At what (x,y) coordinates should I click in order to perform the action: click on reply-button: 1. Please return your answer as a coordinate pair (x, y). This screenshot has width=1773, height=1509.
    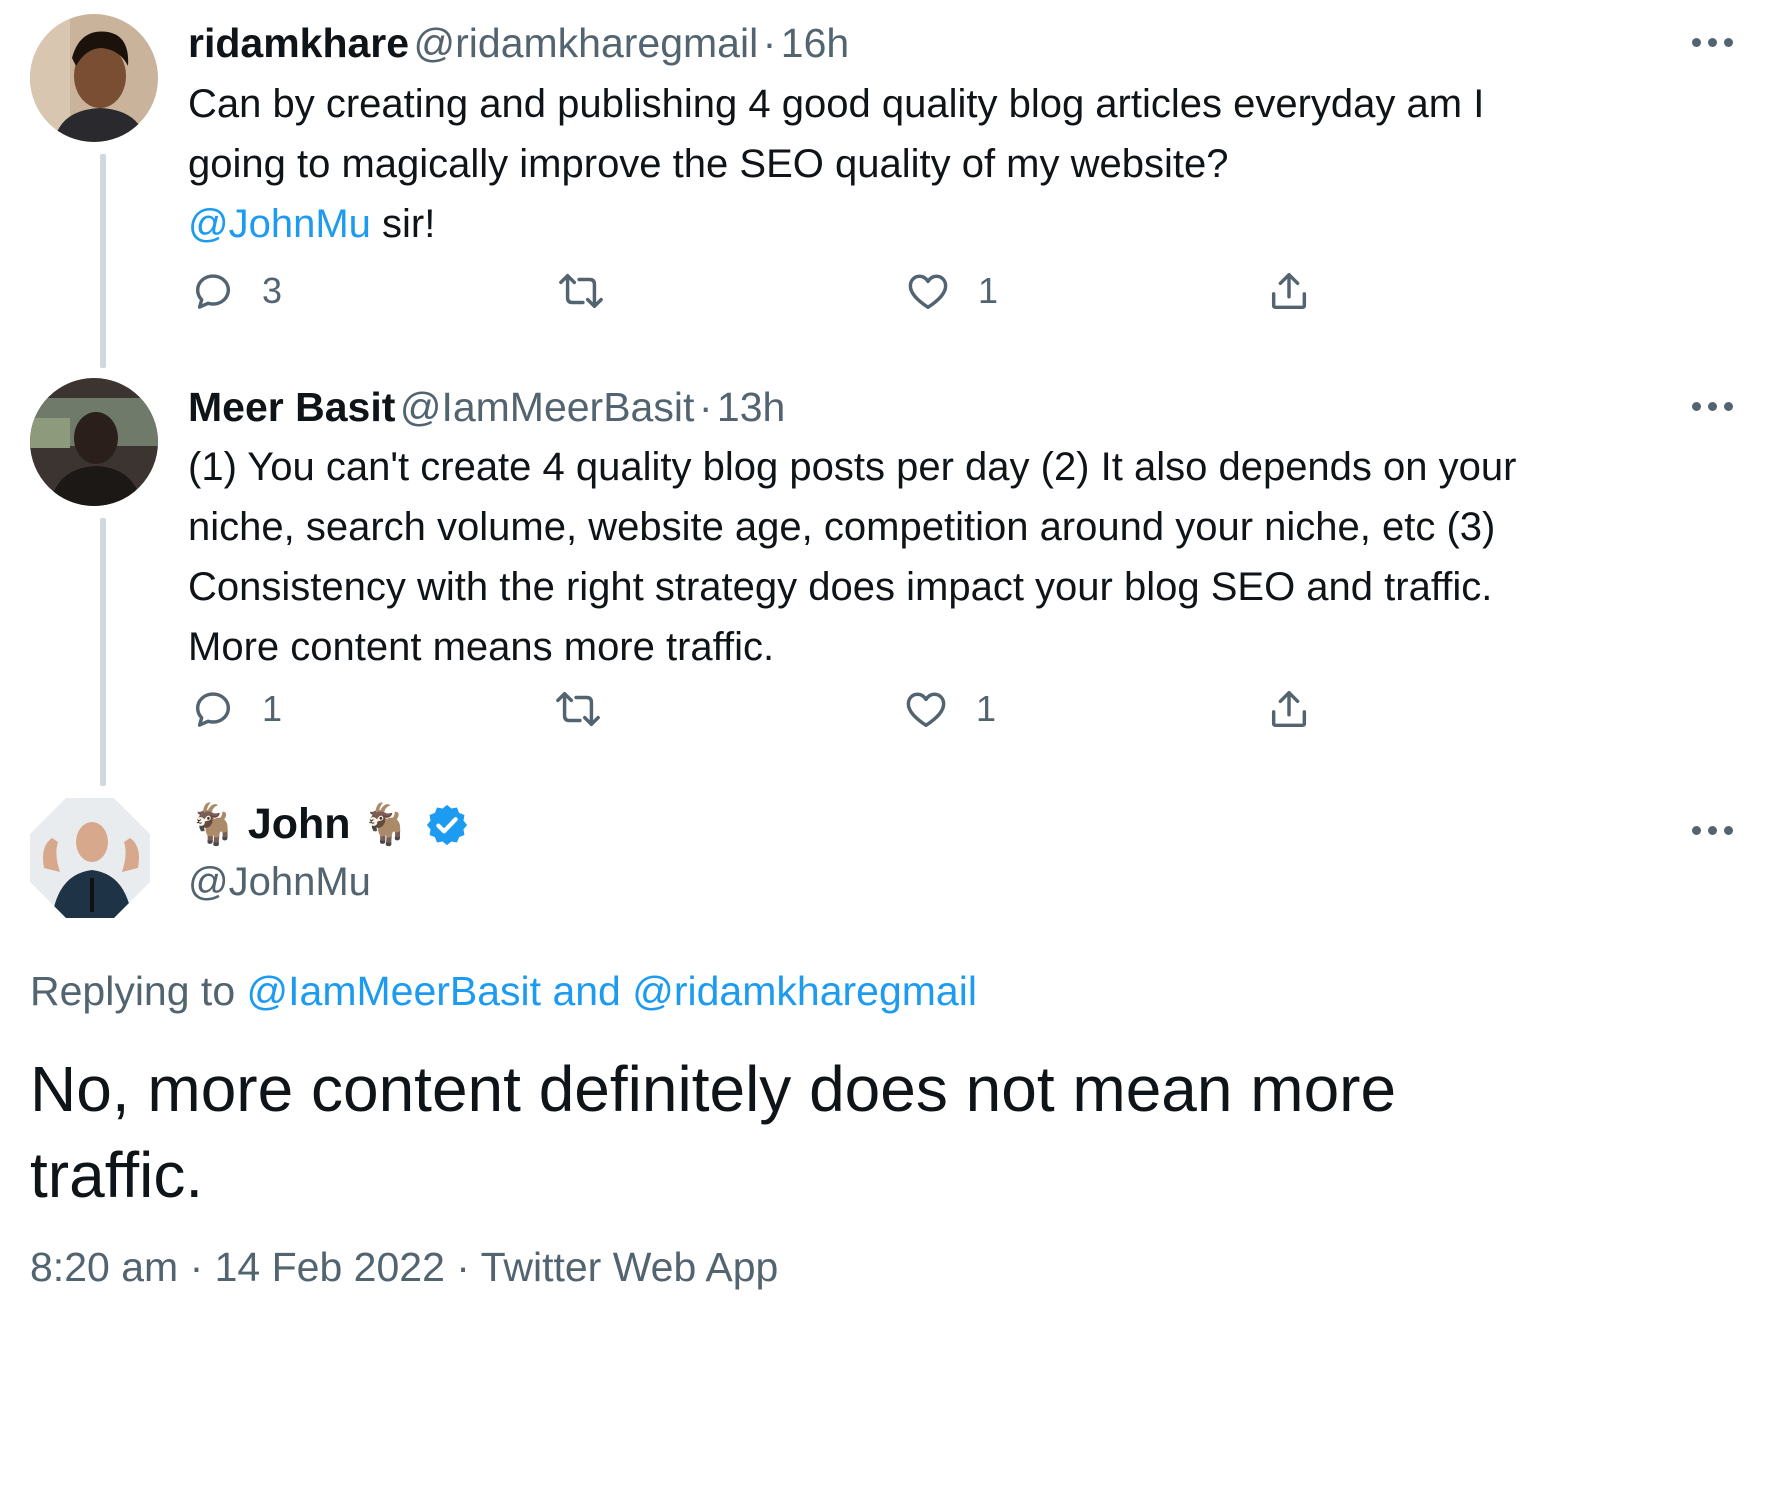
    Looking at the image, I should click on (236, 709).